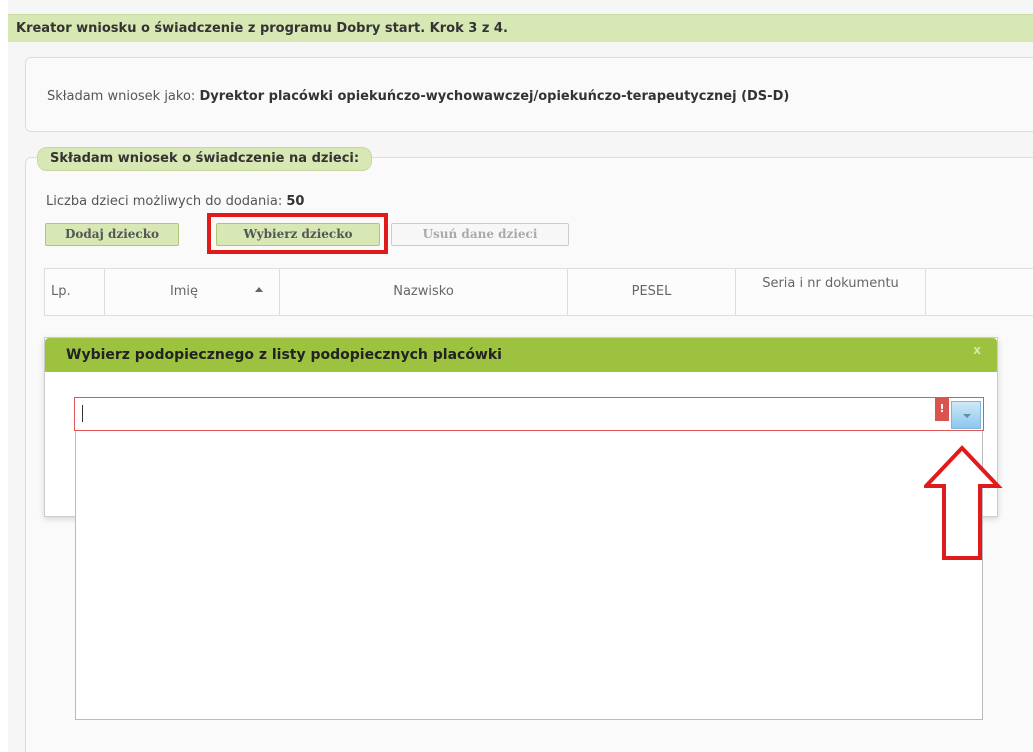 Image resolution: width=1033 pixels, height=752 pixels. What do you see at coordinates (297, 233) in the screenshot?
I see `highlight-frame` at bounding box center [297, 233].